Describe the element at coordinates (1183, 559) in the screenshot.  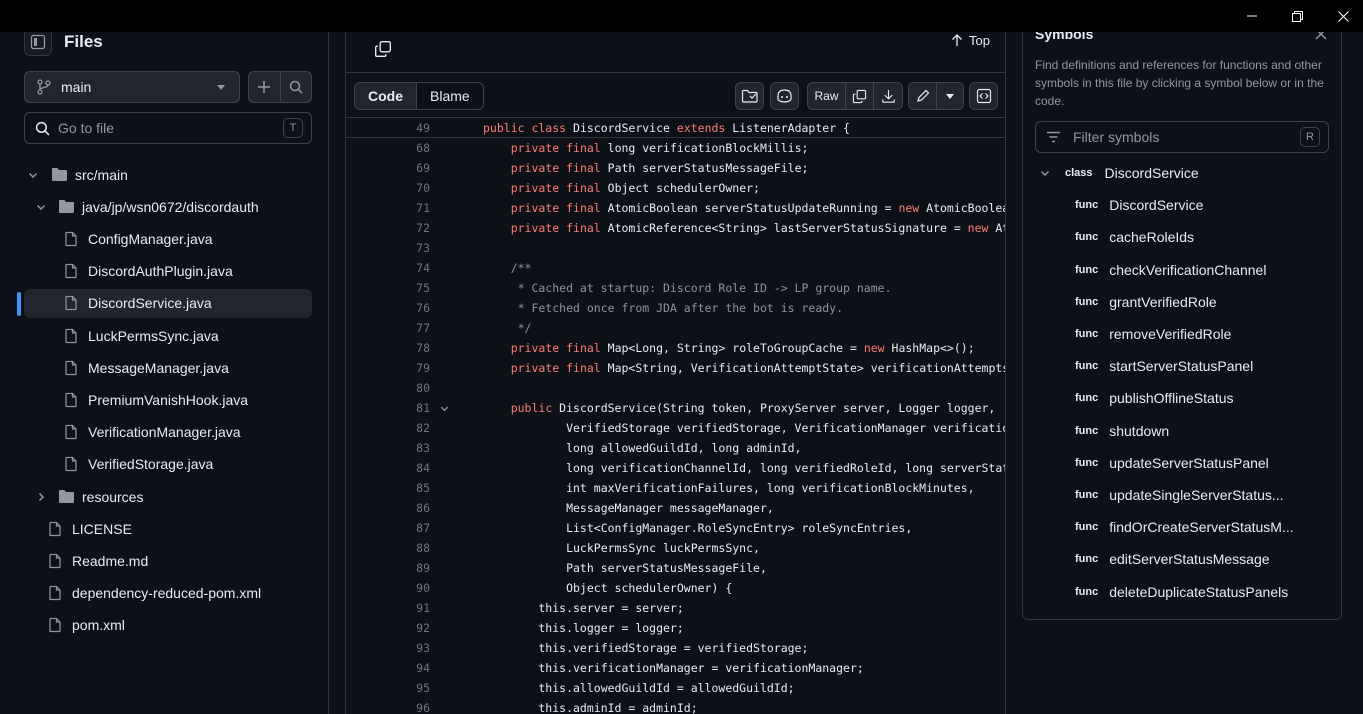
I see `symbol-item: func editServerStatusMessage` at that location.